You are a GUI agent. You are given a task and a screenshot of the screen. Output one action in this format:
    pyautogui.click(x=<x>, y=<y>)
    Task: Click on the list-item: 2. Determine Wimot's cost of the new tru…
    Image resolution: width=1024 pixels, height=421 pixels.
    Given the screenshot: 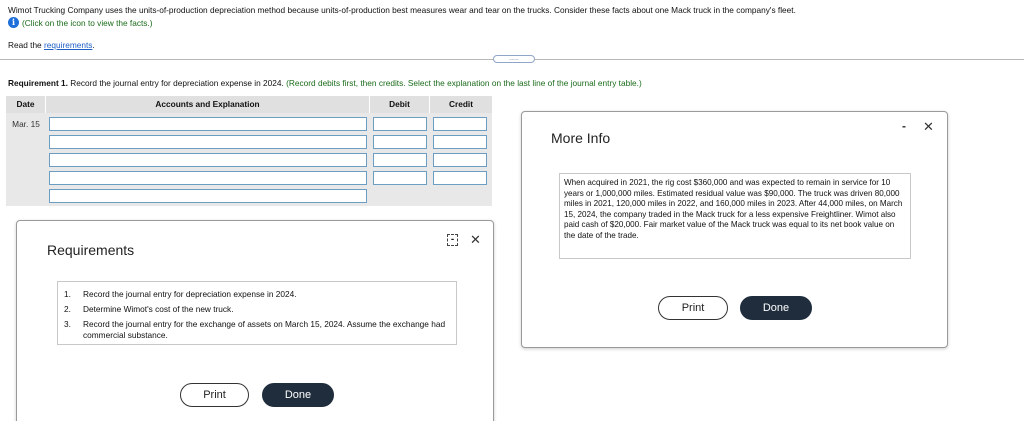 What is the action you would take?
    pyautogui.click(x=257, y=309)
    